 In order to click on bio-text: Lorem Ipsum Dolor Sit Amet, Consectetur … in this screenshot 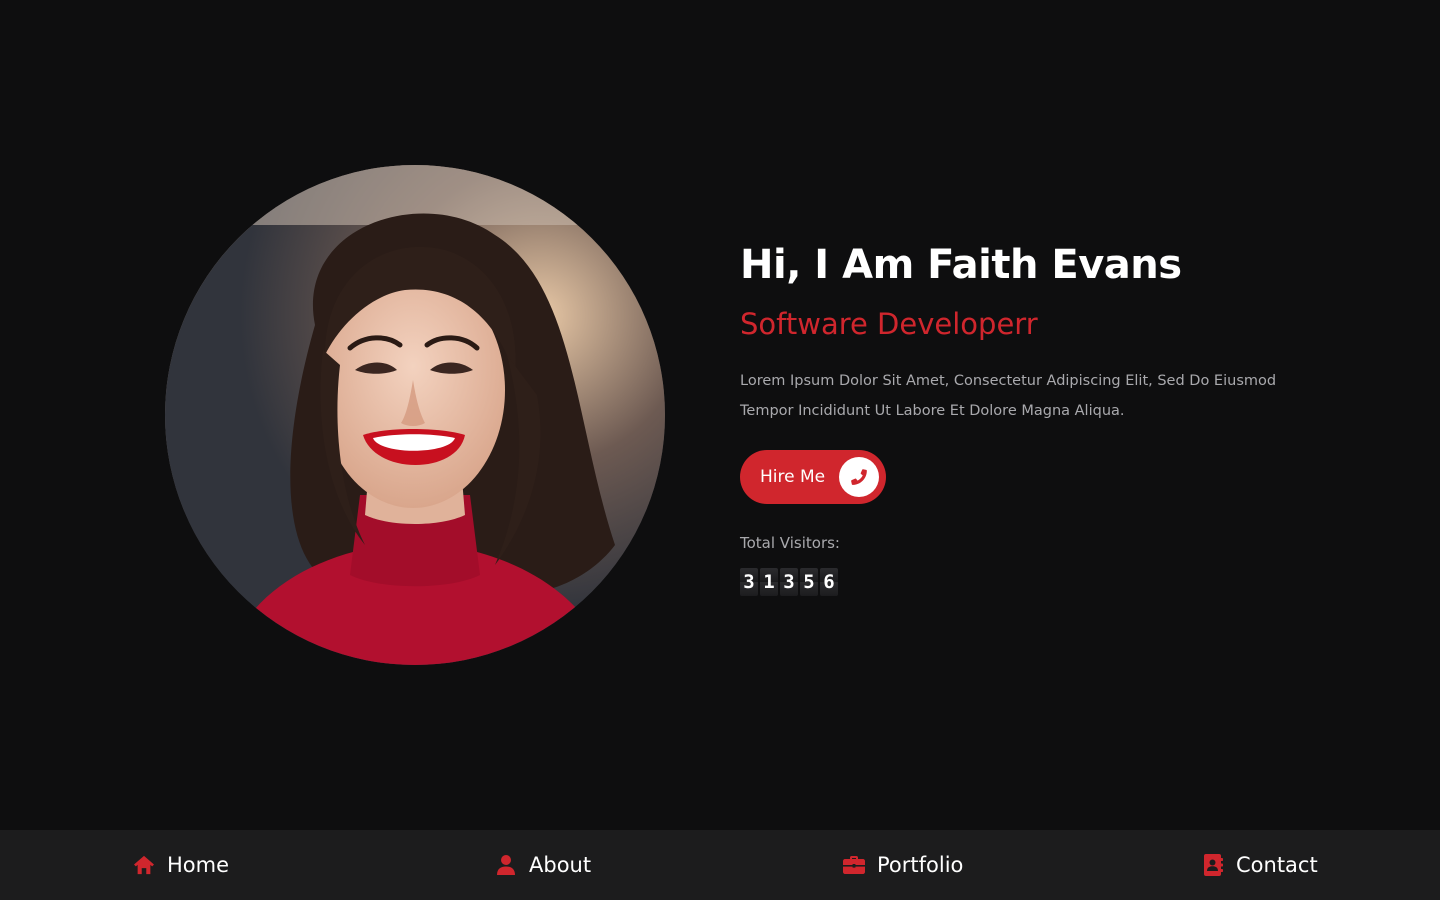, I will do `click(1008, 396)`.